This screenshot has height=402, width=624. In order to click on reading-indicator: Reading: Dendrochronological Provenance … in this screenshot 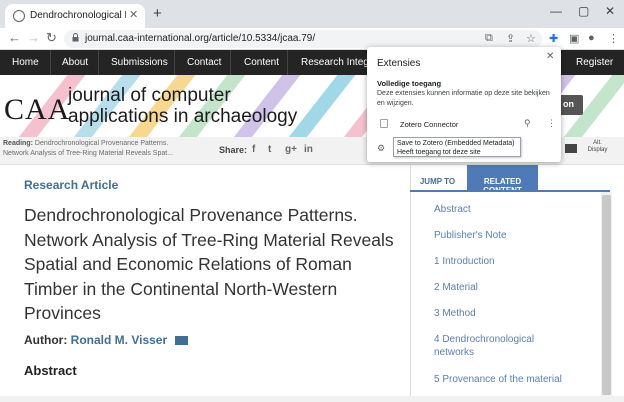, I will do `click(101, 149)`.